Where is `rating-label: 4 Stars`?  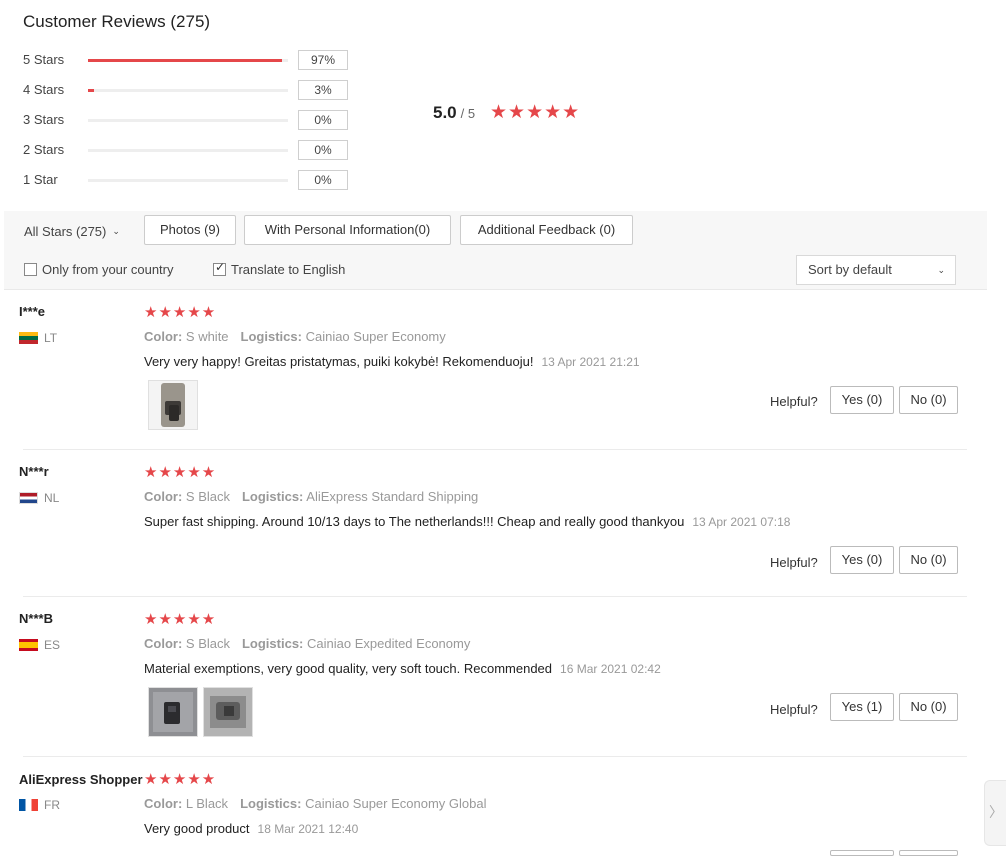 rating-label: 4 Stars is located at coordinates (44, 89).